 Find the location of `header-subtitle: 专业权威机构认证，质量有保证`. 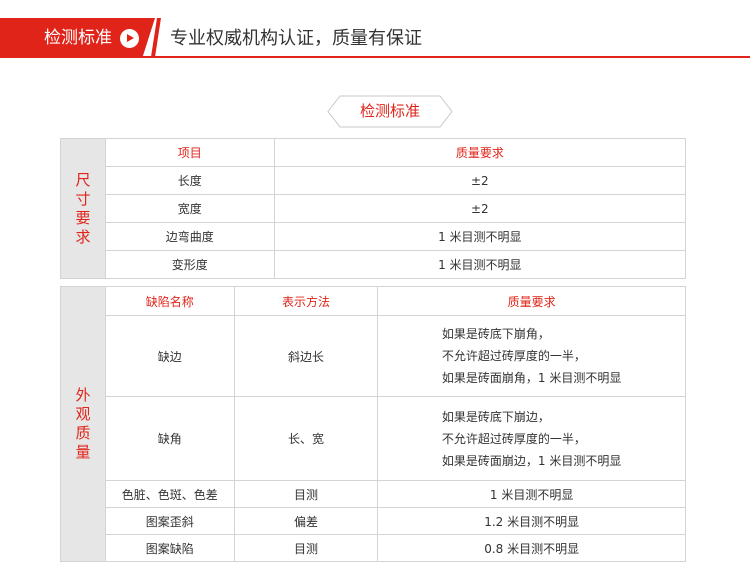

header-subtitle: 专业权威机构认证，质量有保证 is located at coordinates (296, 38).